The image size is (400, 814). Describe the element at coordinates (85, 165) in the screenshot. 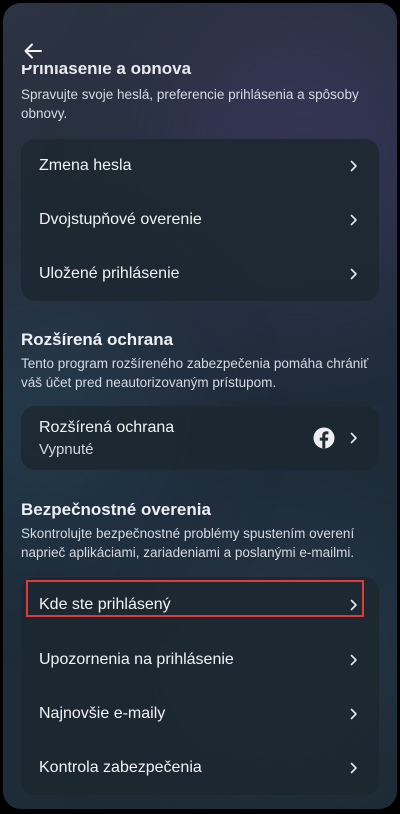

I see `item-label: Zmena hesla` at that location.